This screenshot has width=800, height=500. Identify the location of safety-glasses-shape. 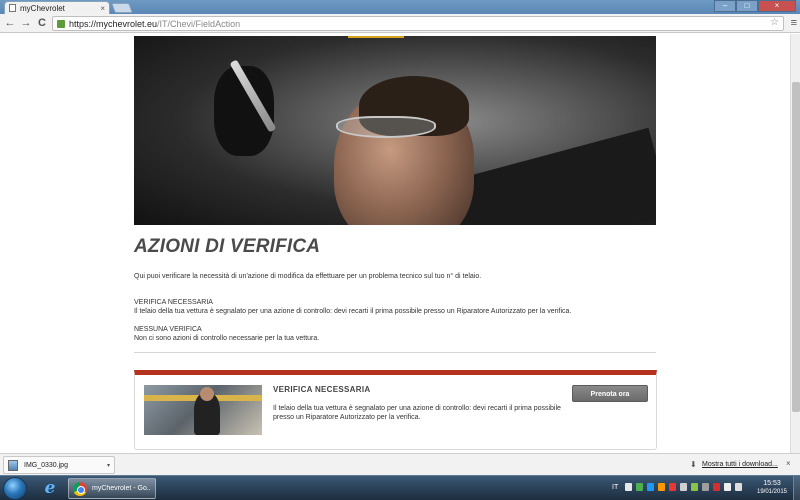
(386, 127).